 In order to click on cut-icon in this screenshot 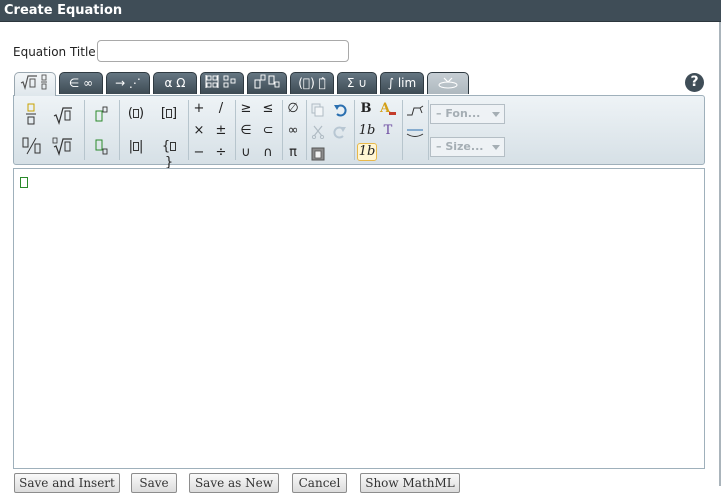, I will do `click(318, 133)`.